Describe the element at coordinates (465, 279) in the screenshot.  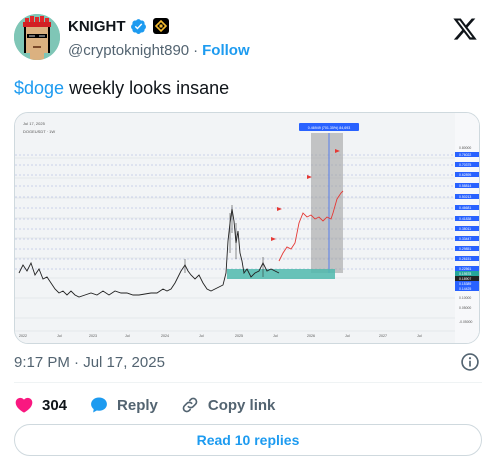
I see `price-label: 0.18907` at that location.